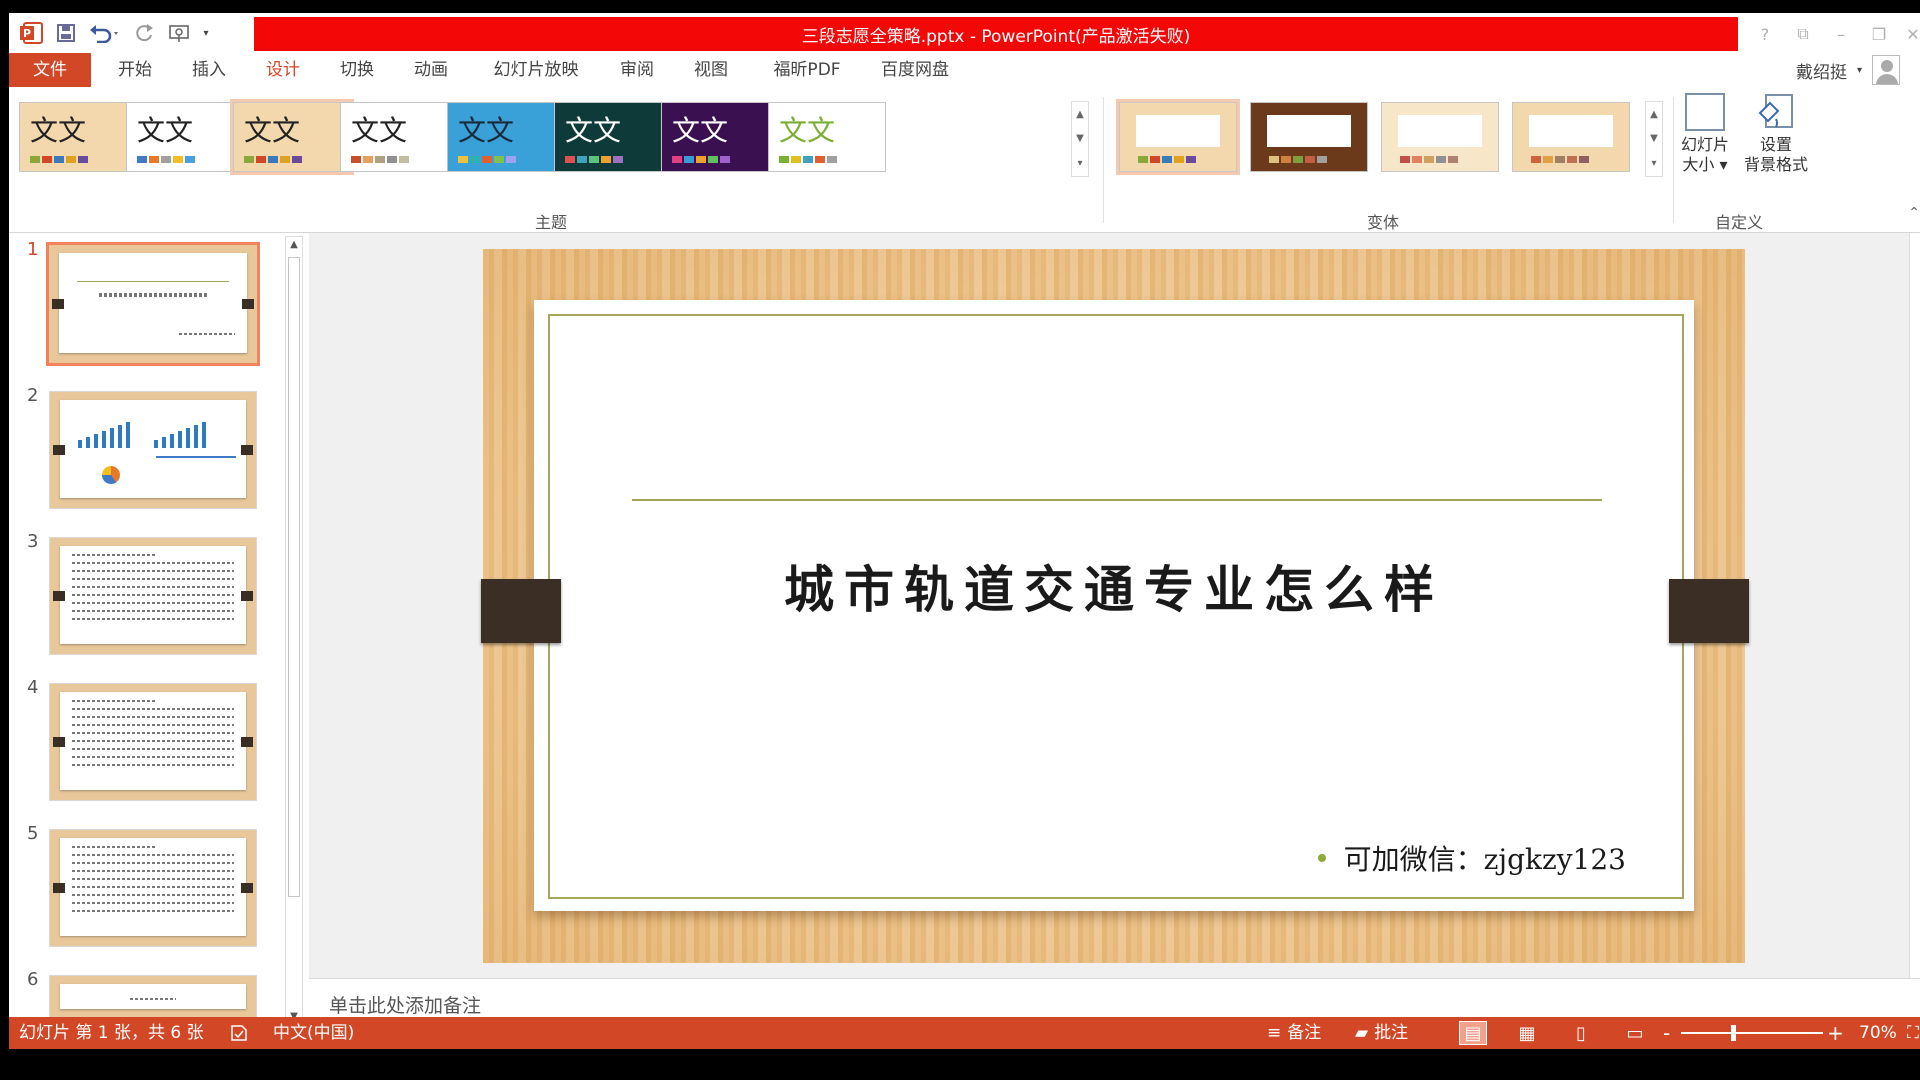 This screenshot has height=1080, width=1920. I want to click on slide-title: 城市轨道交通专业怎么样, so click(1114, 586).